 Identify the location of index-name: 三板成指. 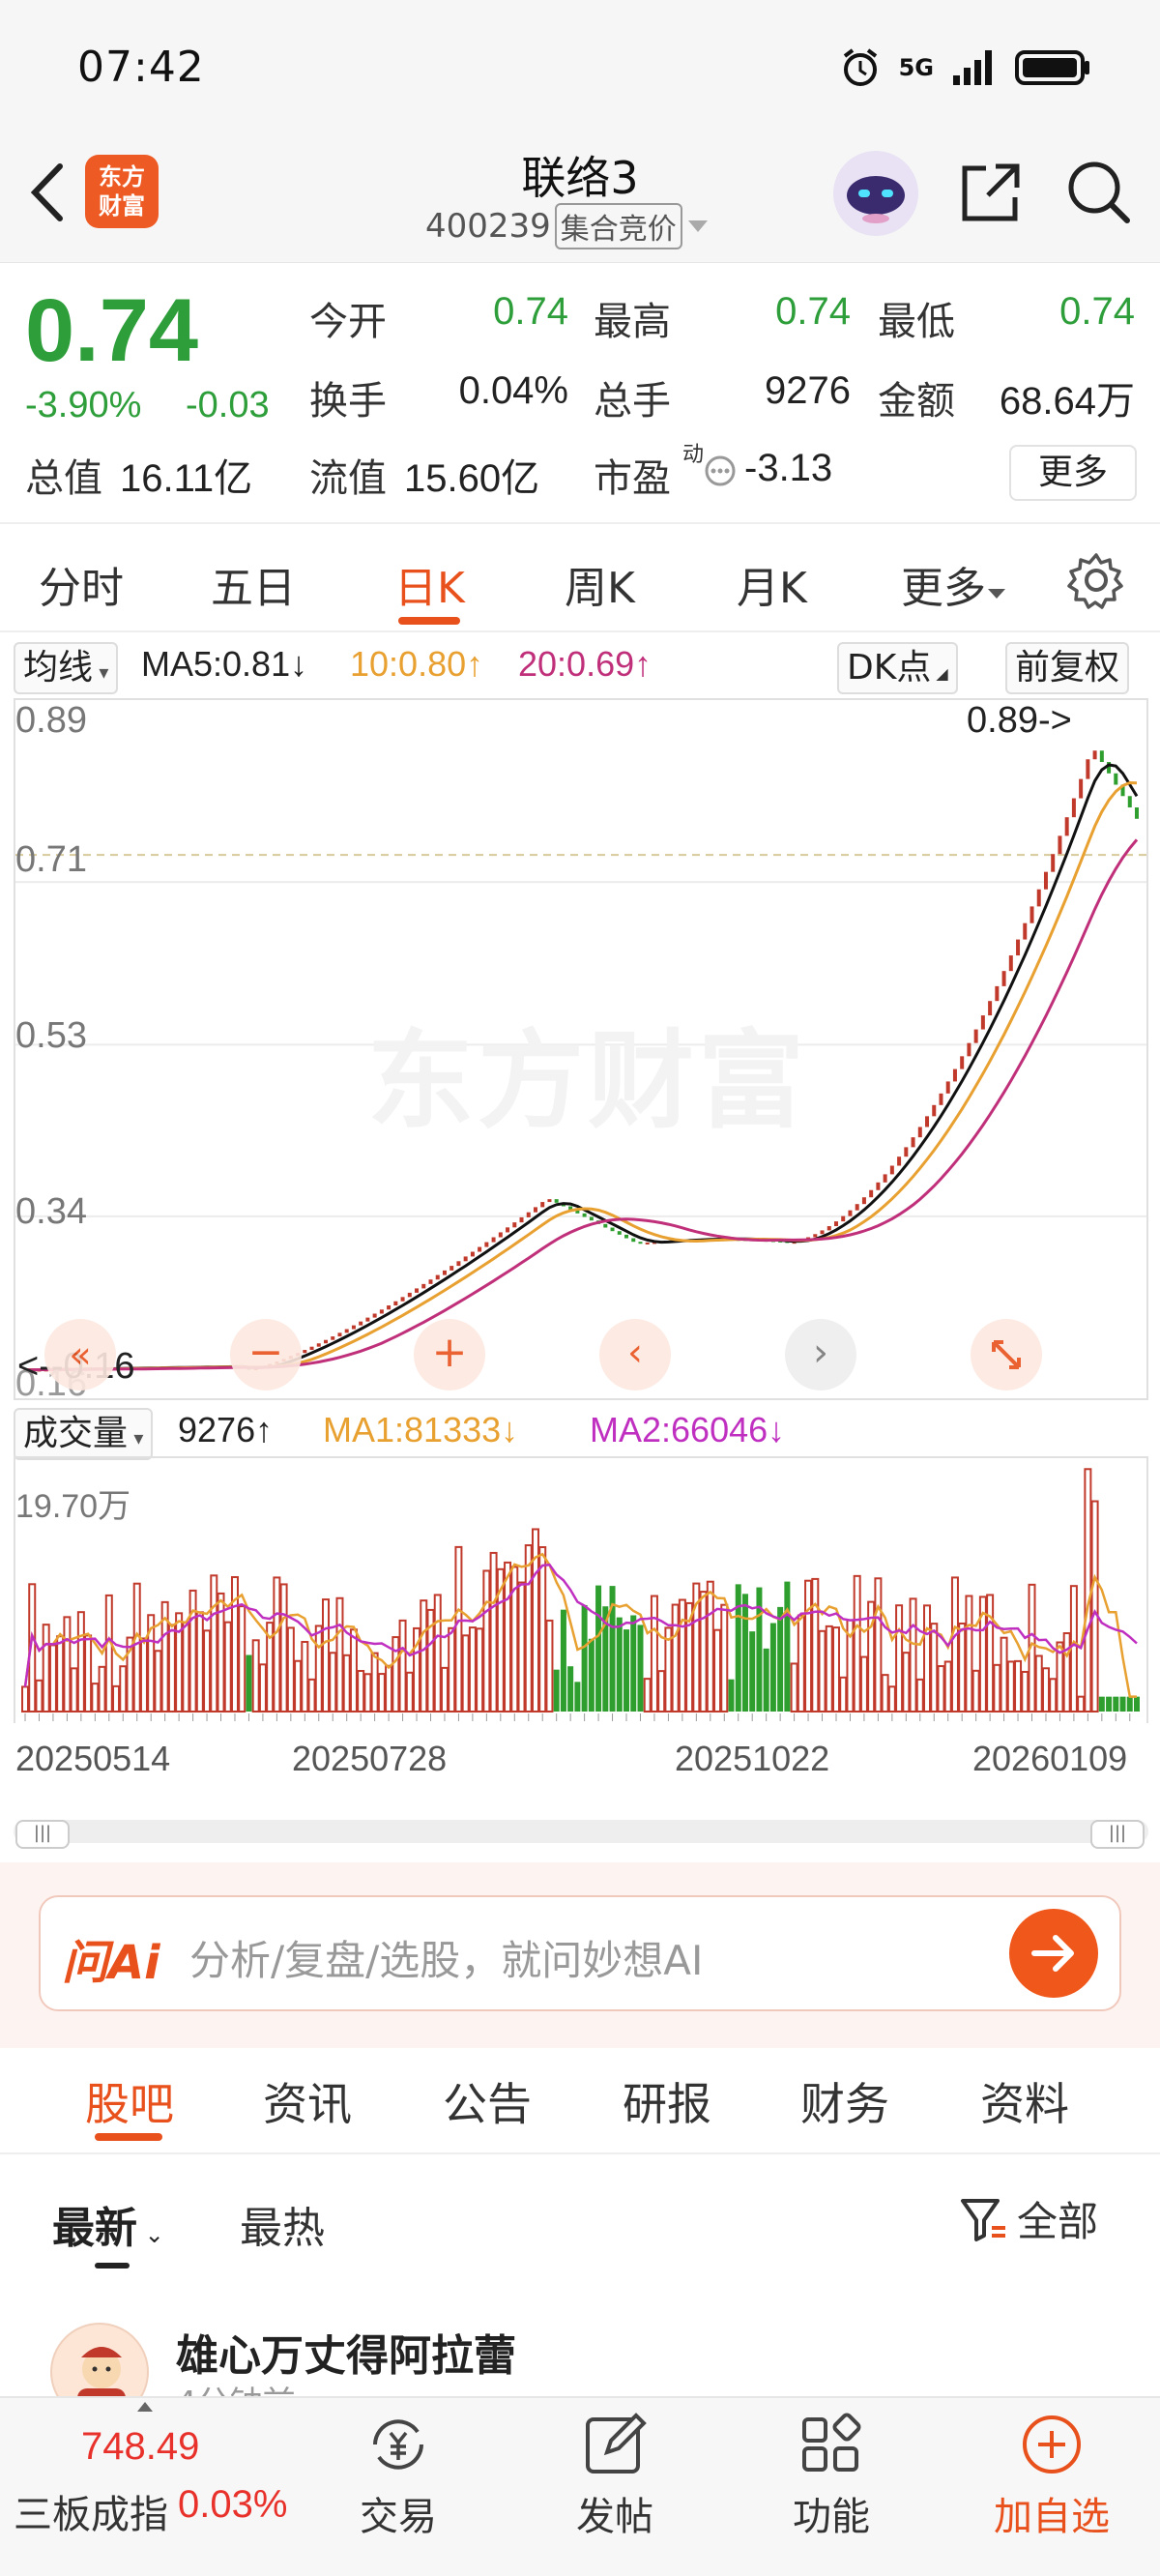
(91, 2511).